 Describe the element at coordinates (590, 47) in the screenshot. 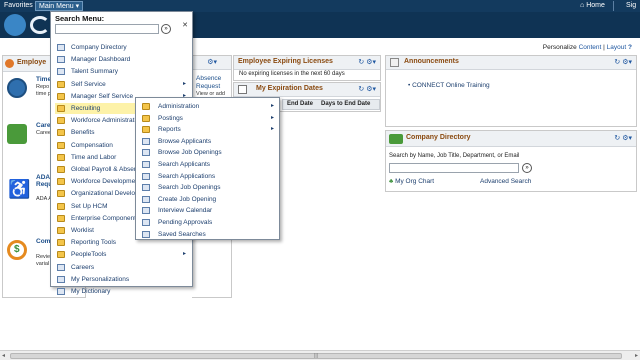

I see `personalize-content-link: Content` at that location.